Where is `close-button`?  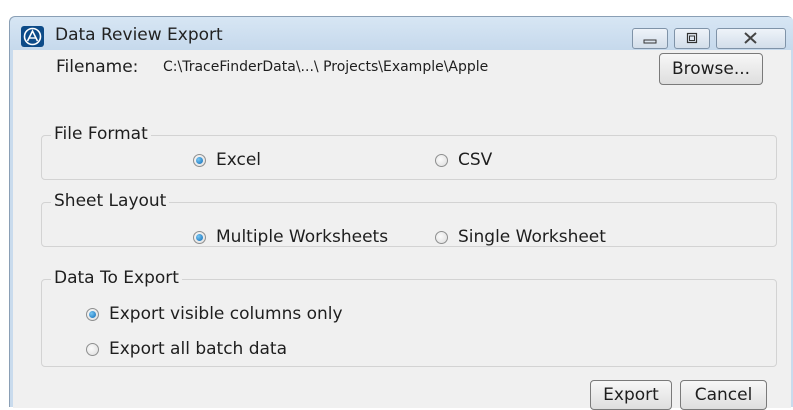
close-button is located at coordinates (751, 38).